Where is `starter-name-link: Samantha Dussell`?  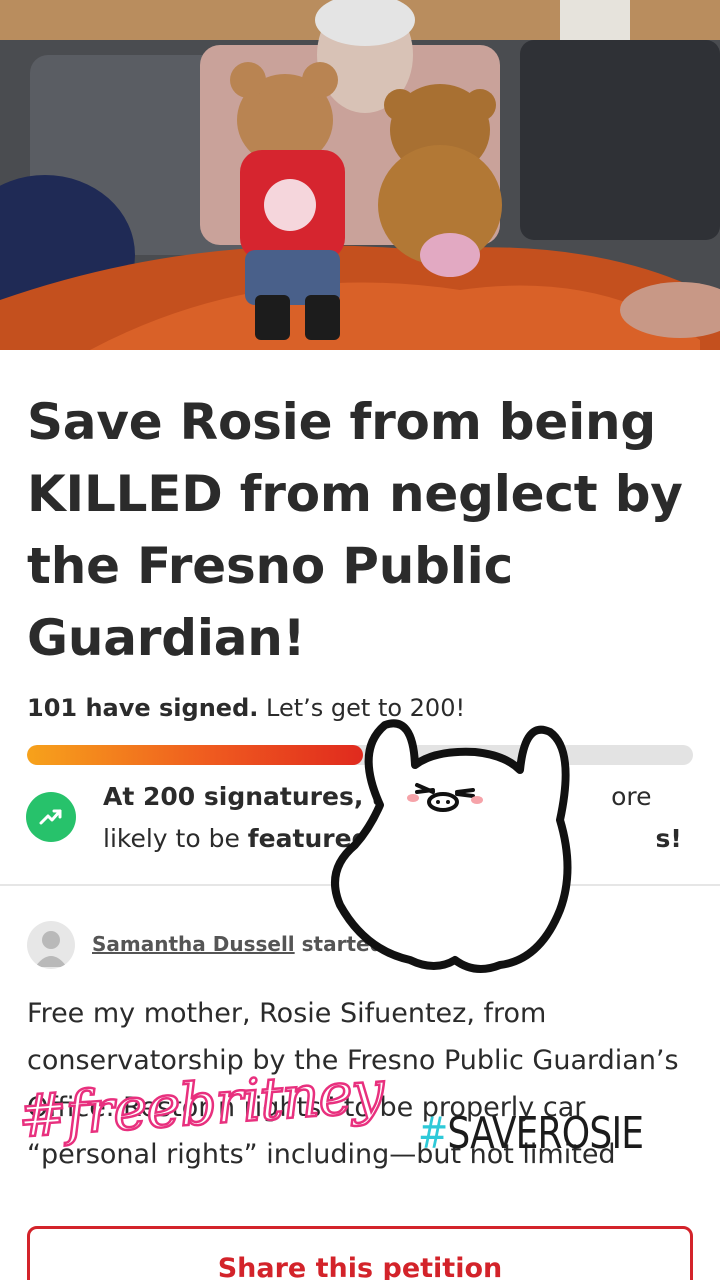
starter-name-link: Samantha Dussell is located at coordinates (193, 944).